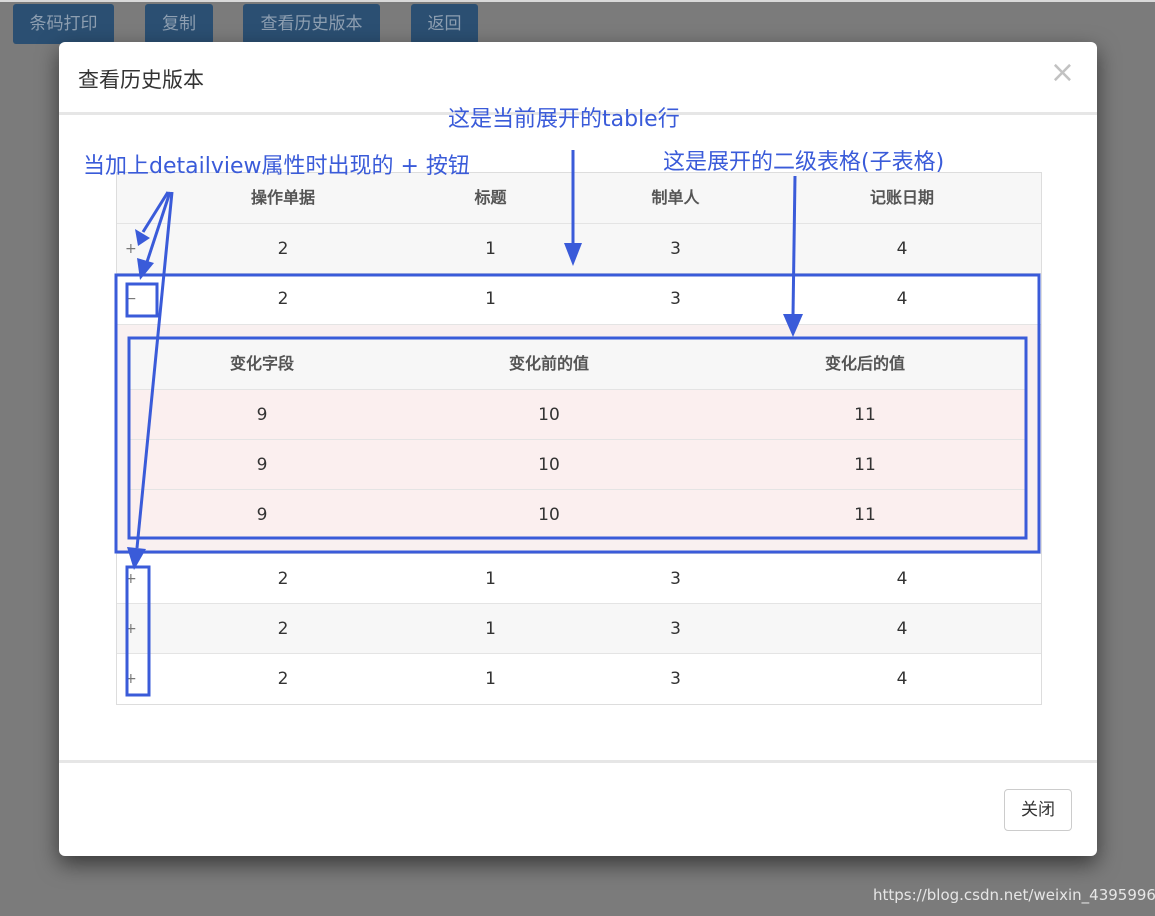 This screenshot has height=916, width=1155. I want to click on annotation-subtable: 这是展开的二级表格(子表格), so click(804, 162).